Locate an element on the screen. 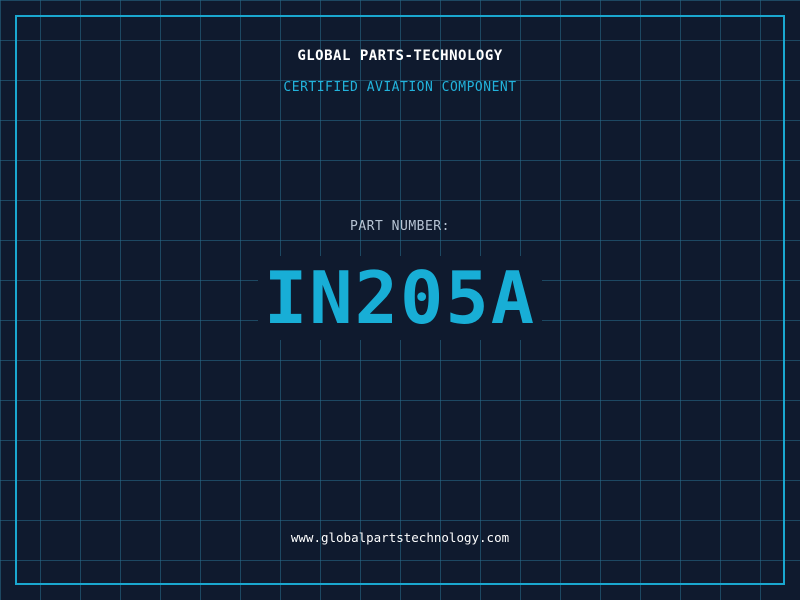  part-number-display: IN205A is located at coordinates (400, 298).